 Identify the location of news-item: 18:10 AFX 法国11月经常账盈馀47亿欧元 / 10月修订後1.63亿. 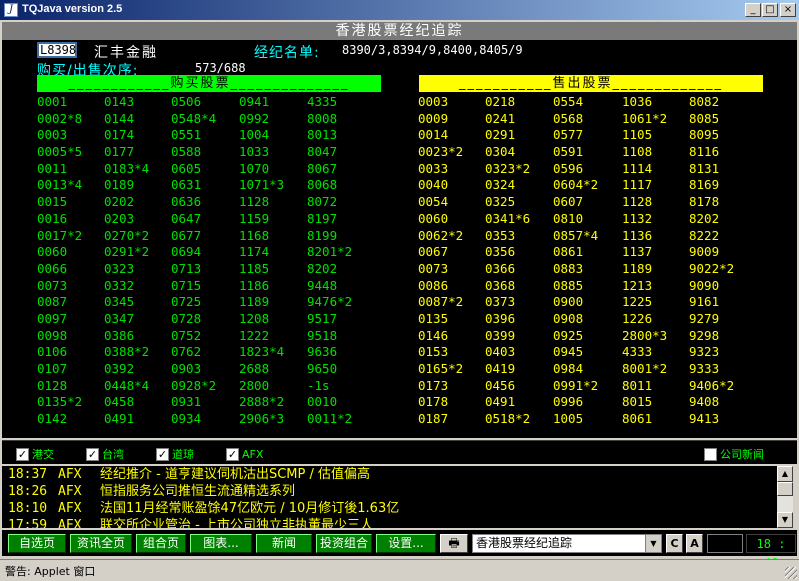
(389, 508).